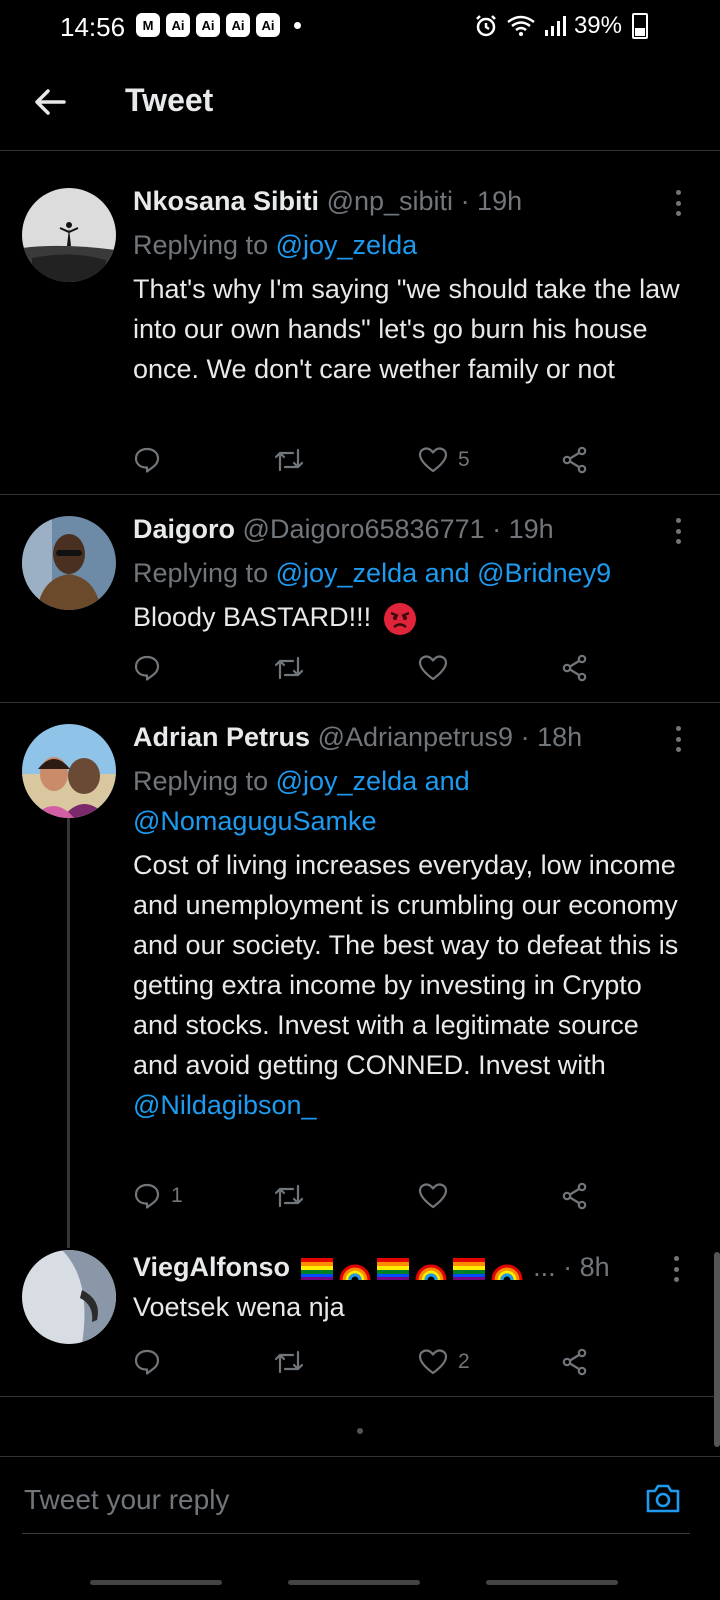 This screenshot has width=720, height=1600. I want to click on top-app-bar: Tweet, so click(360, 103).